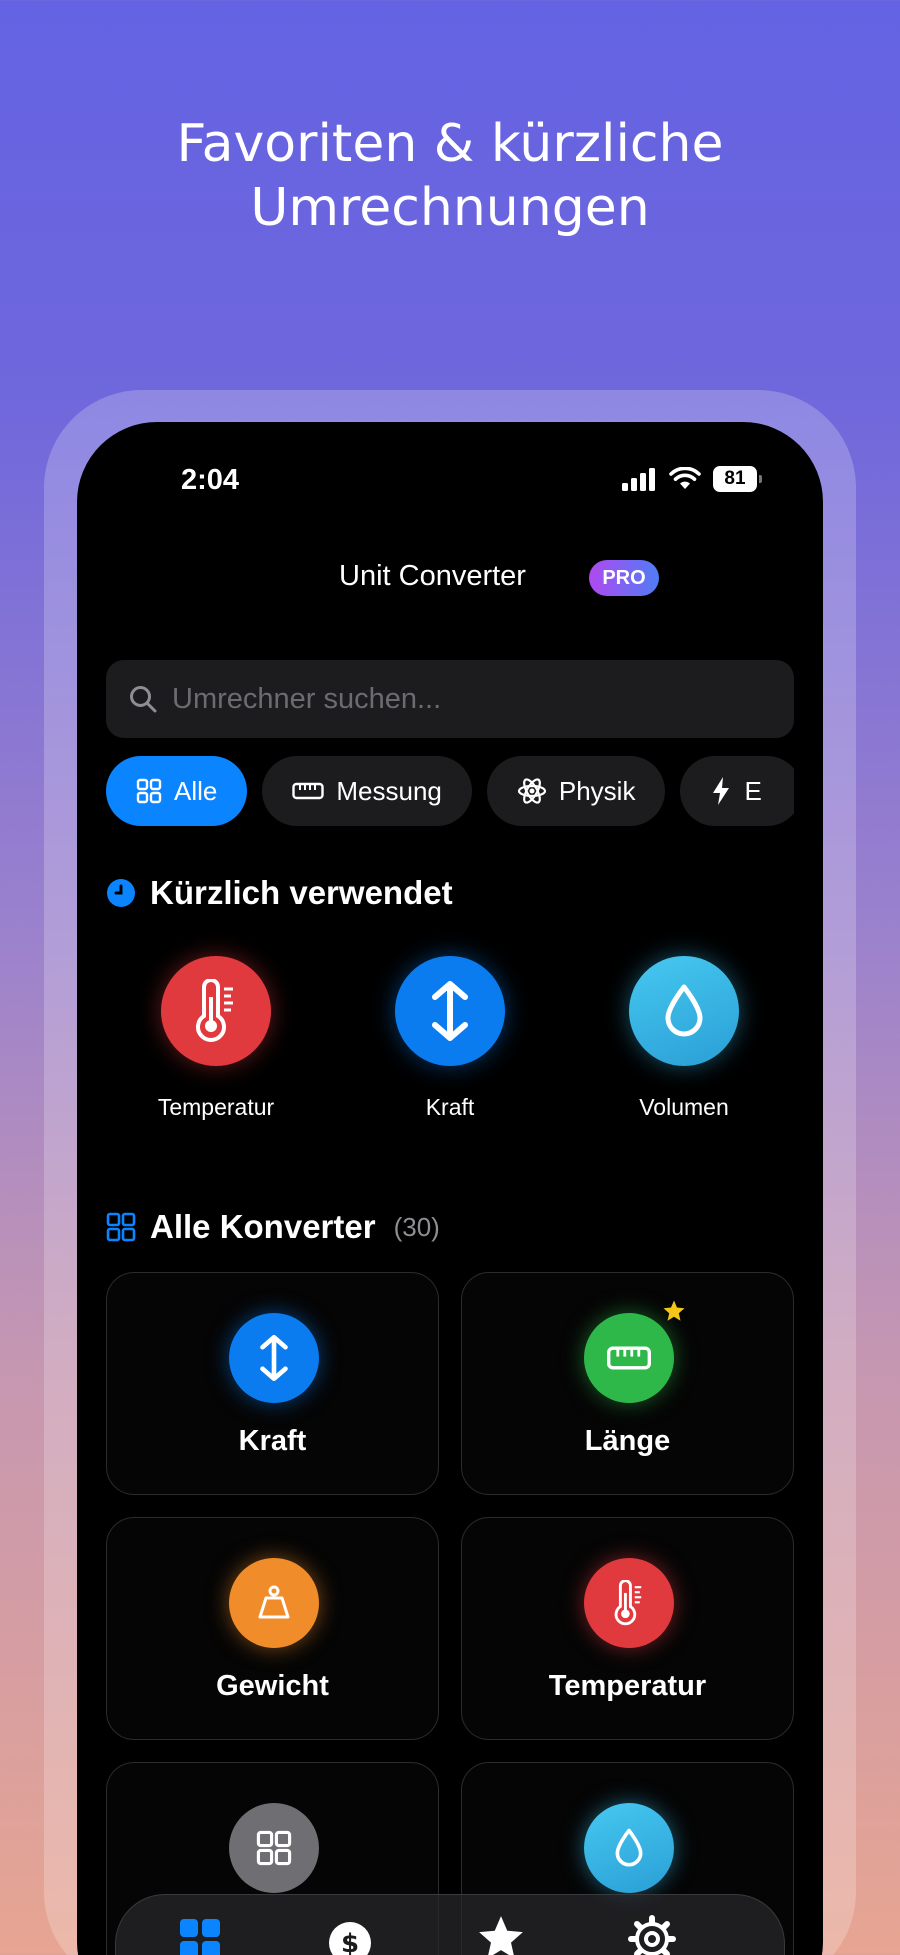 The height and width of the screenshot is (1955, 900). I want to click on category-chips: Alle Messung Physik E, so click(450, 792).